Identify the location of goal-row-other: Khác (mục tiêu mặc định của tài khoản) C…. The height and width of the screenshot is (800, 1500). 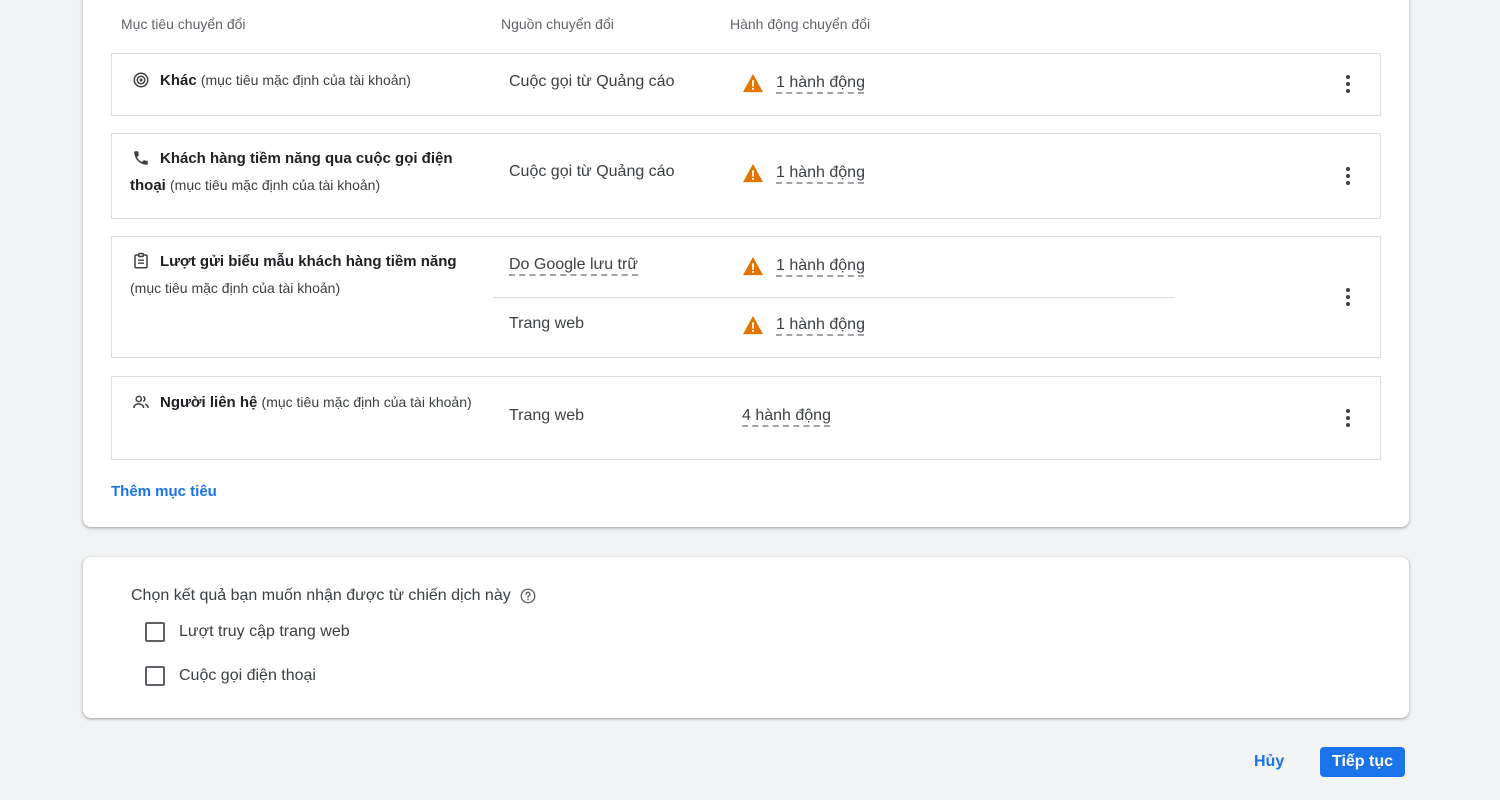
(746, 84).